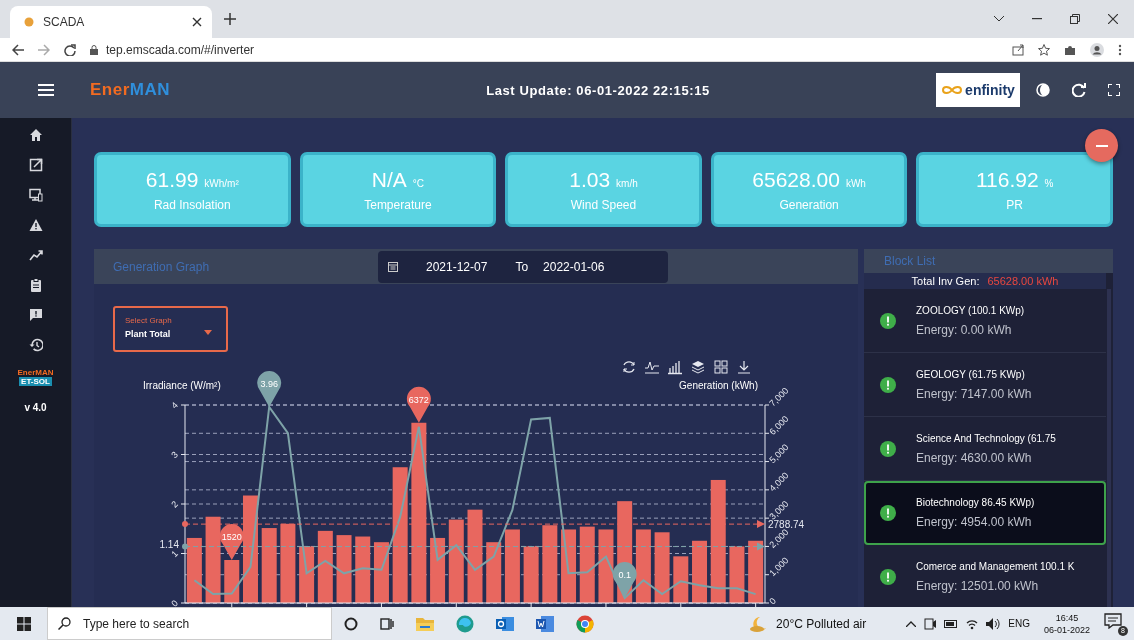 This screenshot has height=640, width=1134. I want to click on fullscreen-icon, so click(1114, 90).